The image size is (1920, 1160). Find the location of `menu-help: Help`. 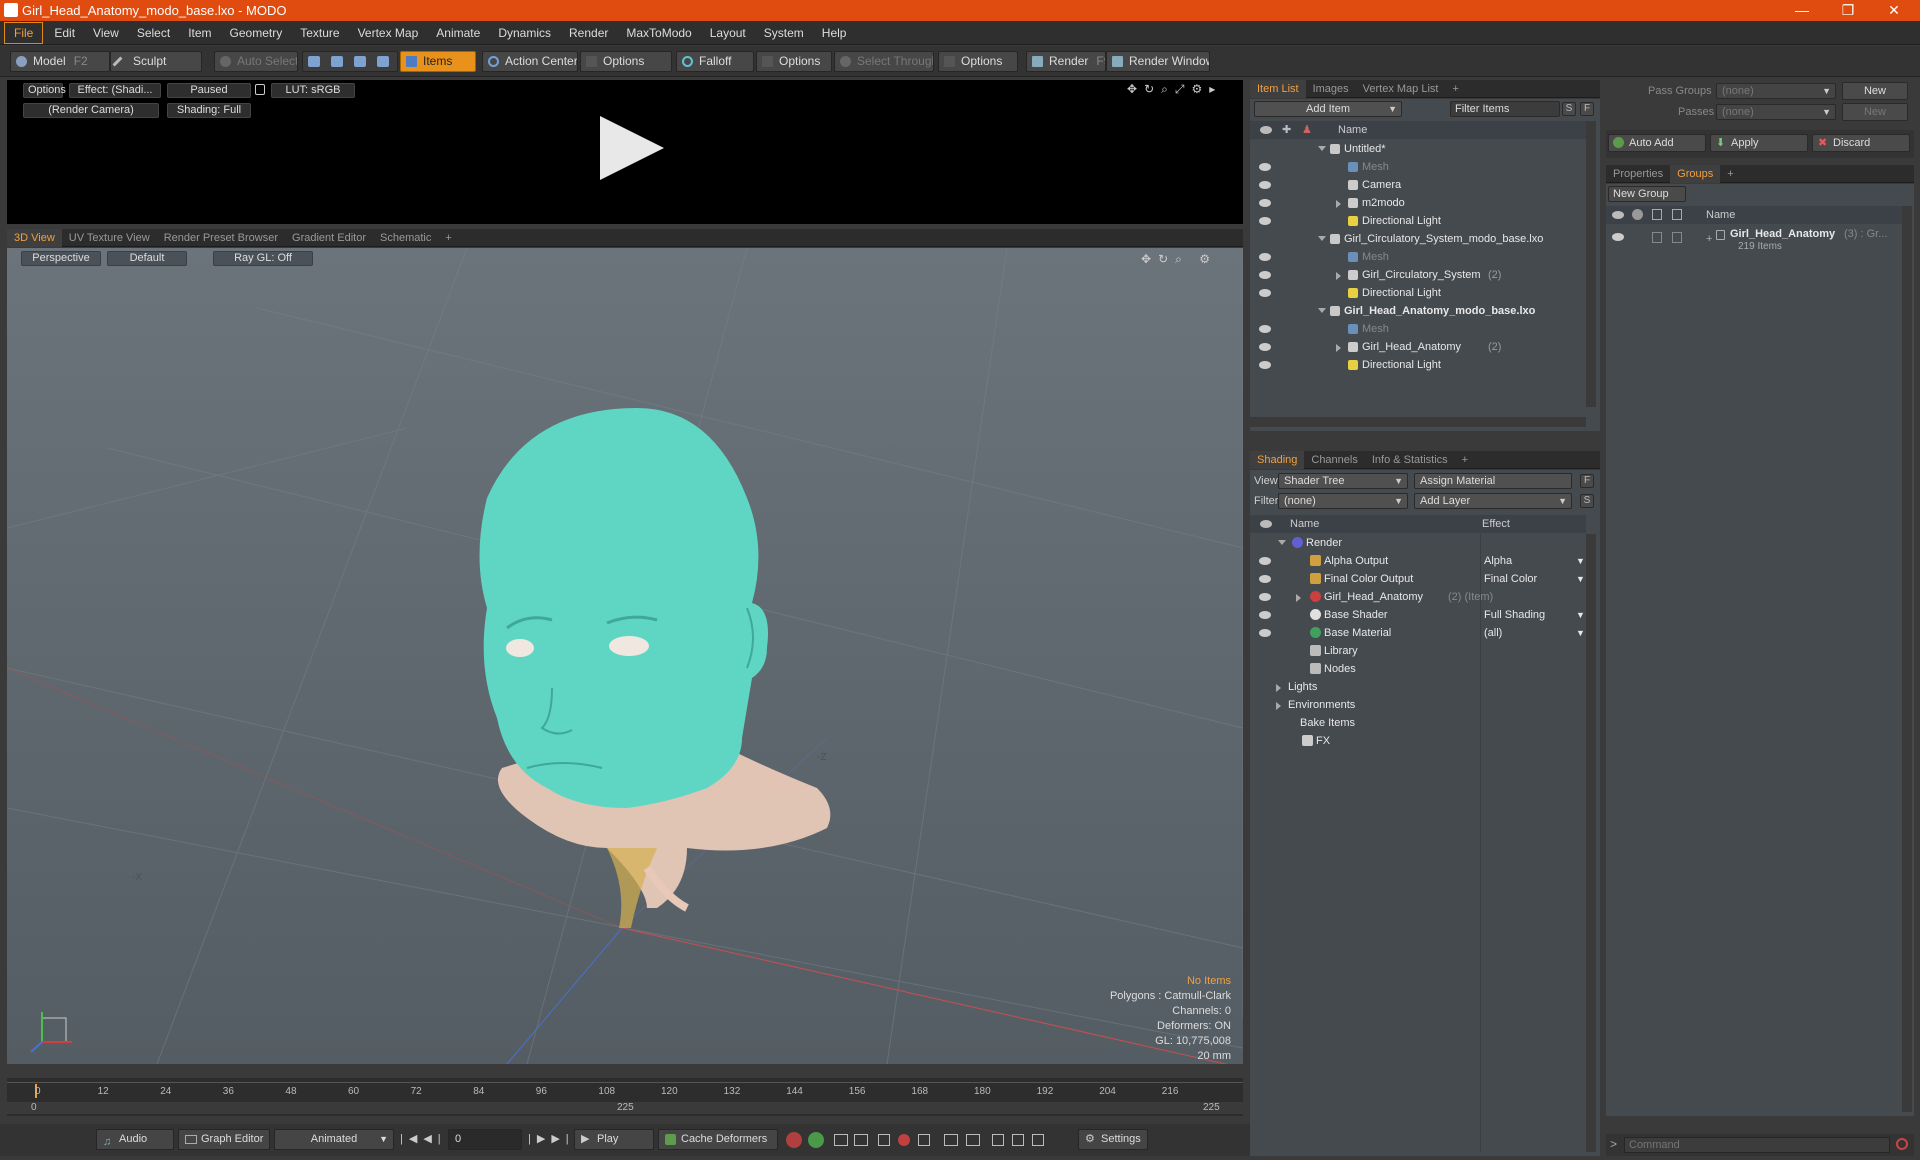

menu-help: Help is located at coordinates (834, 33).